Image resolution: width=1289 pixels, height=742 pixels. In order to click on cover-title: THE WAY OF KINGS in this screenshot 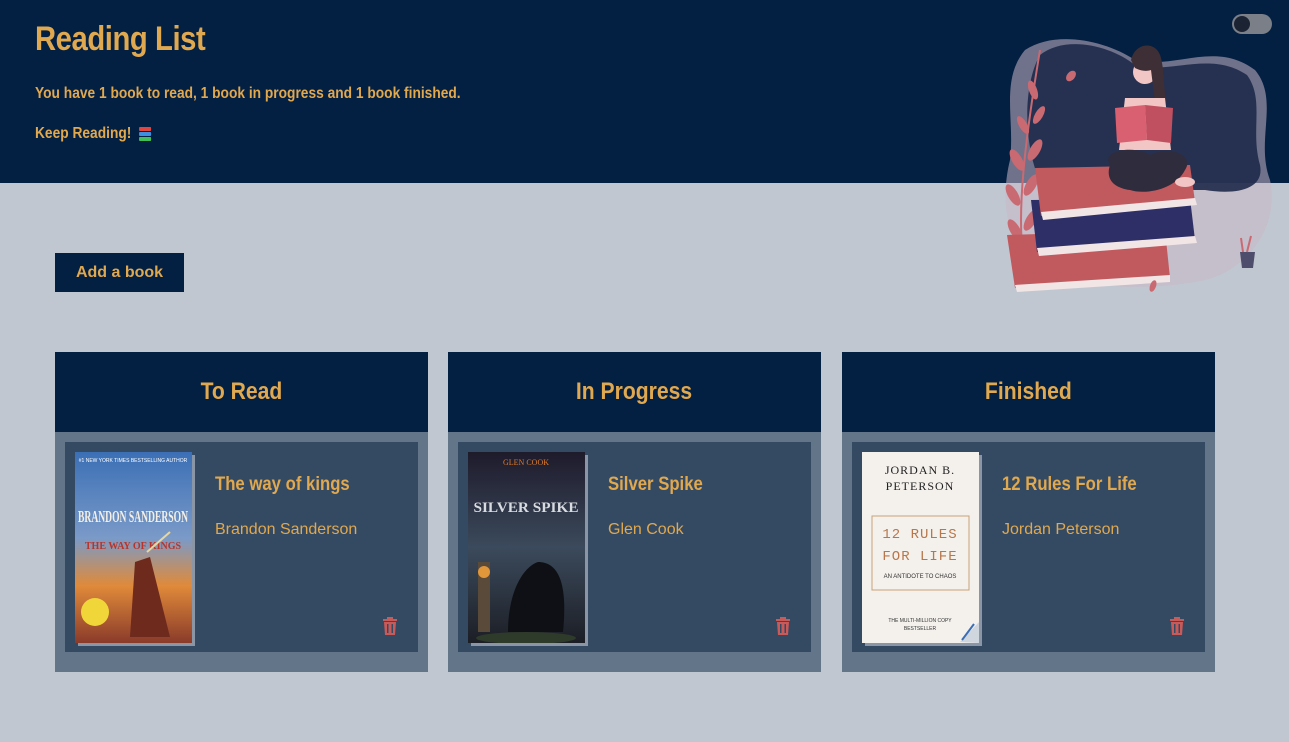, I will do `click(133, 546)`.